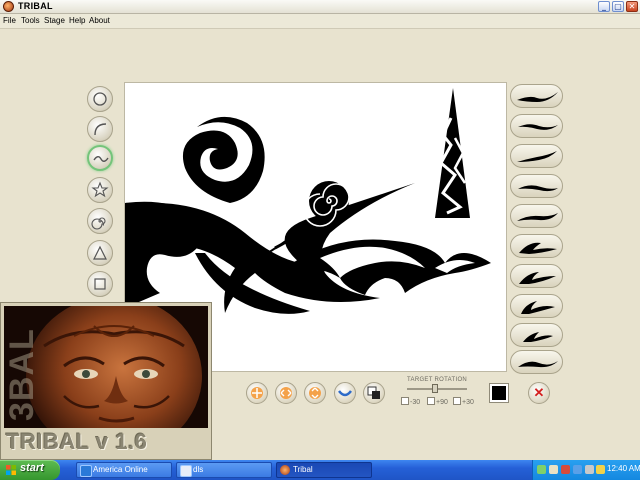  I want to click on circle-tool-icon, so click(100, 99).